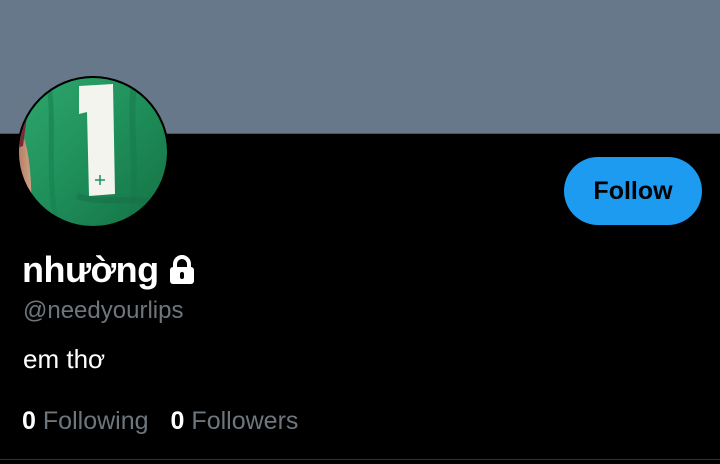 Image resolution: width=720 pixels, height=464 pixels. What do you see at coordinates (360, 459) in the screenshot?
I see `divider` at bounding box center [360, 459].